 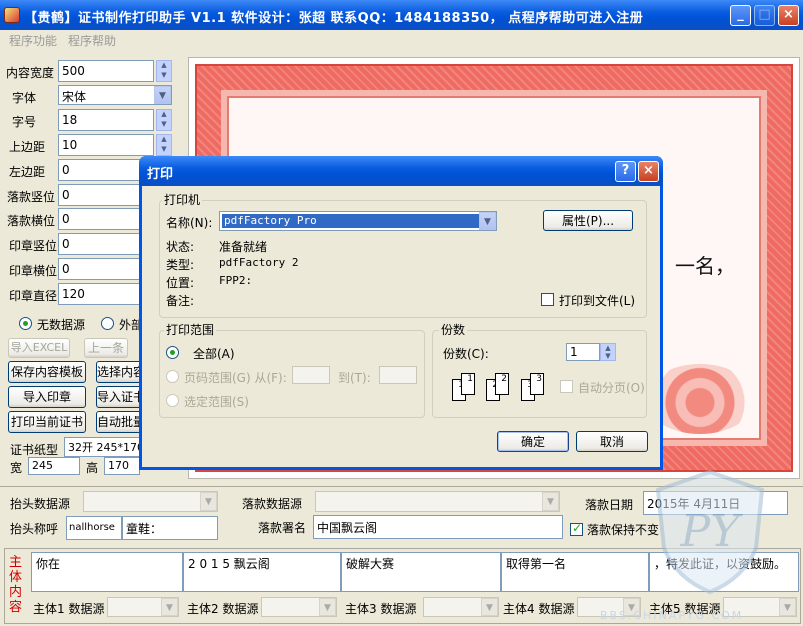 I want to click on auto-batch-button: 自动批量, so click(x=119, y=422).